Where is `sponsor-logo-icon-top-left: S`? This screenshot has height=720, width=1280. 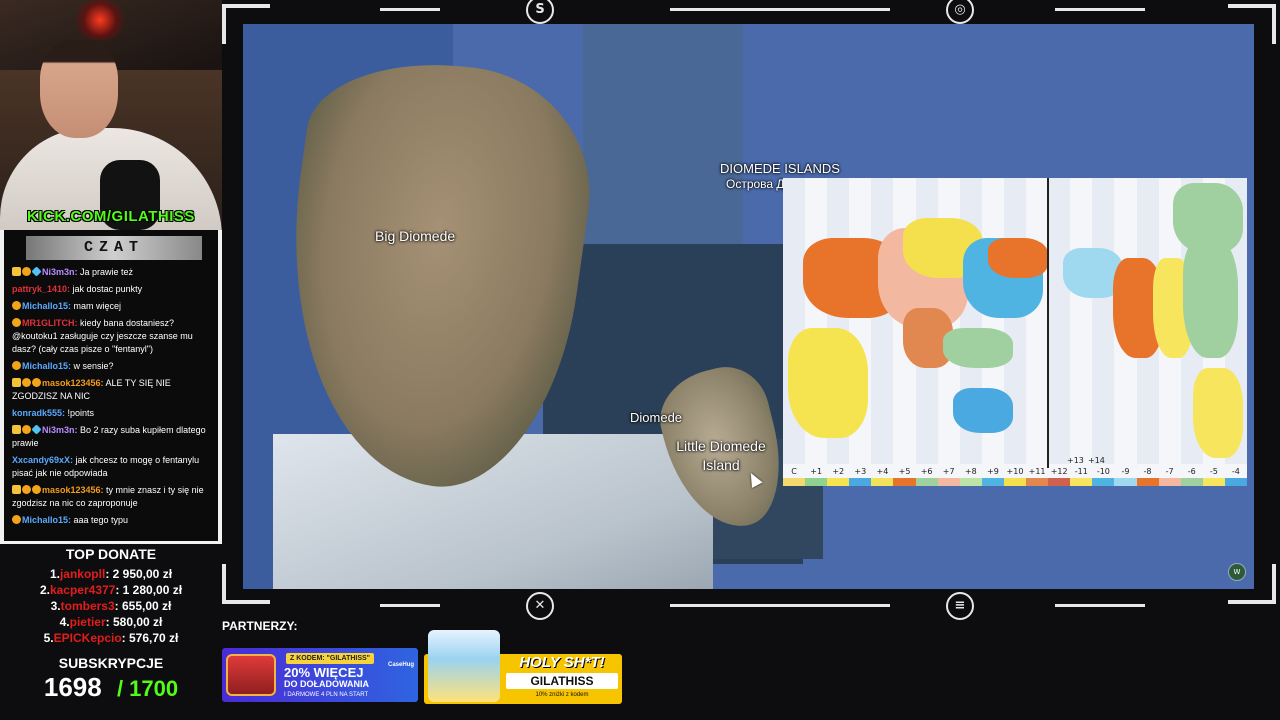 sponsor-logo-icon-top-left: S is located at coordinates (540, 12).